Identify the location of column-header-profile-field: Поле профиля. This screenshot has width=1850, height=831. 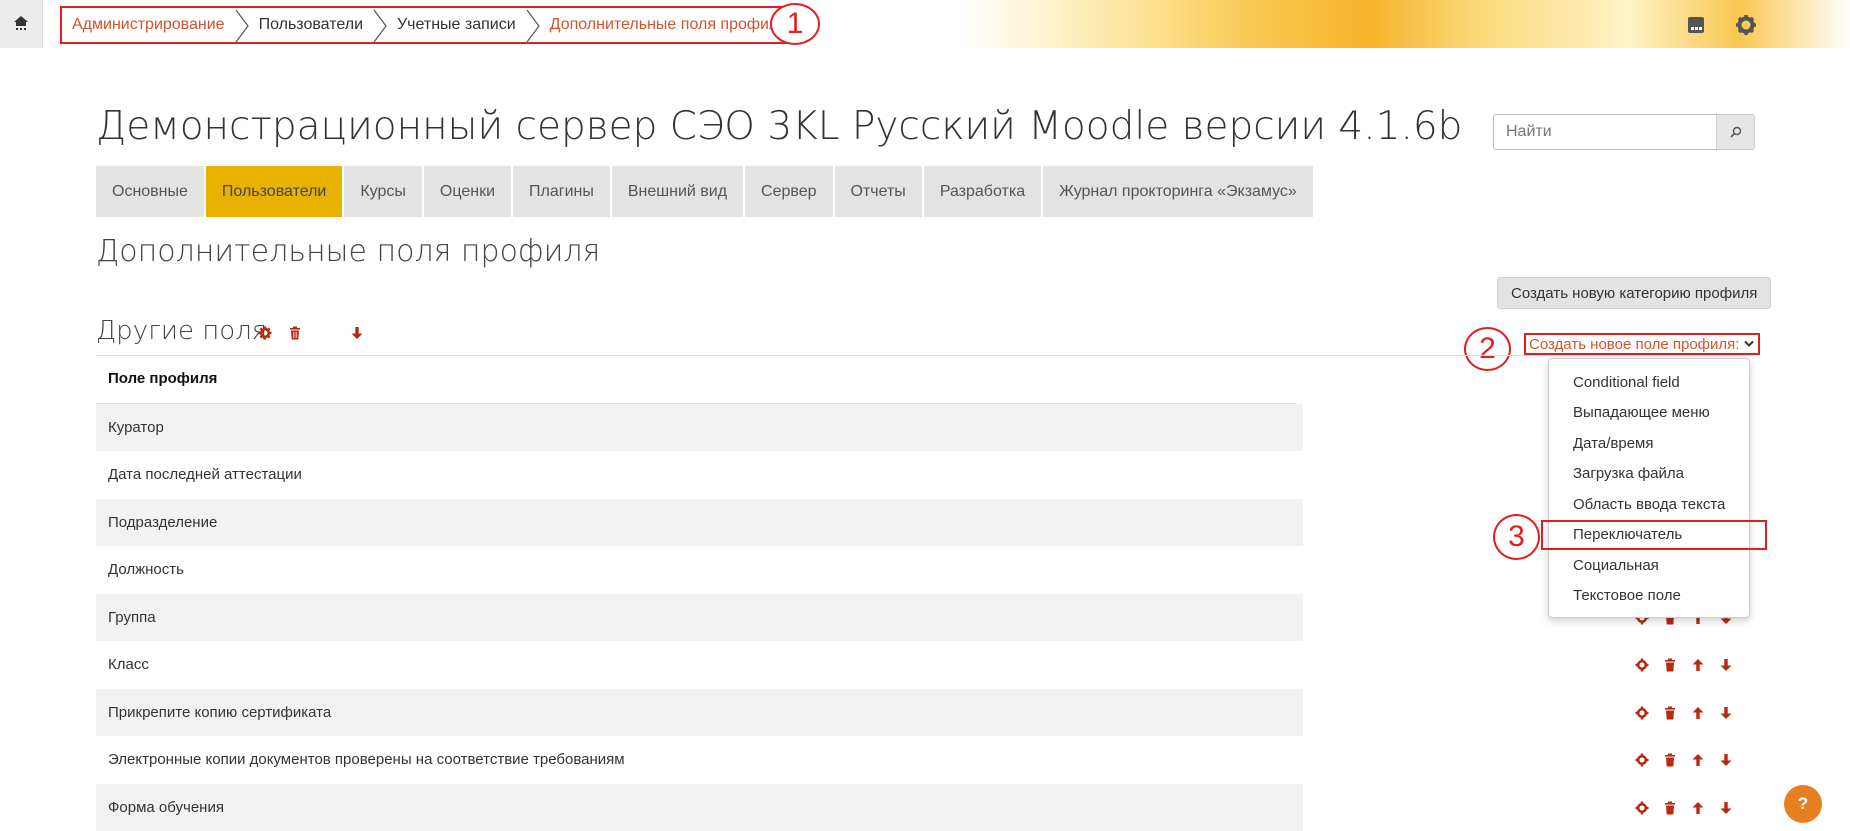
(163, 378).